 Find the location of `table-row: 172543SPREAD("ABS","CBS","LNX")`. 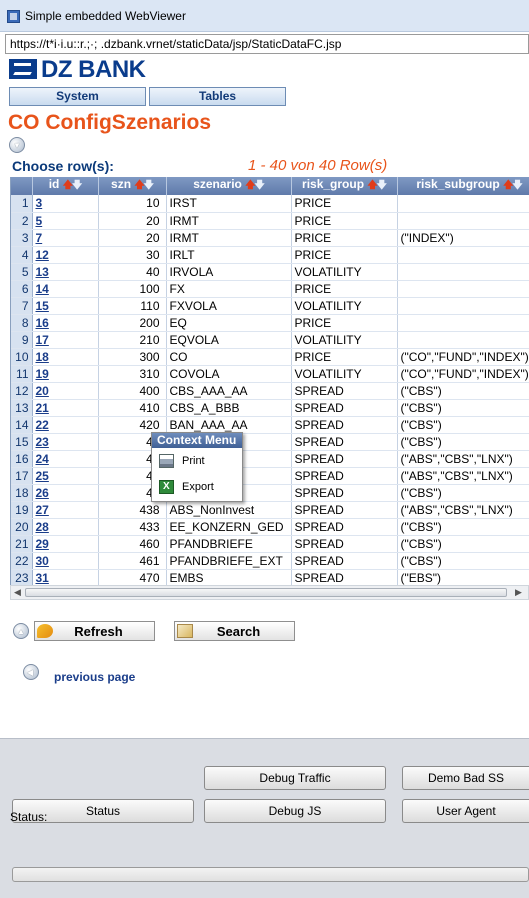

table-row: 172543SPREAD("ABS","CBS","LNX") is located at coordinates (270, 476).